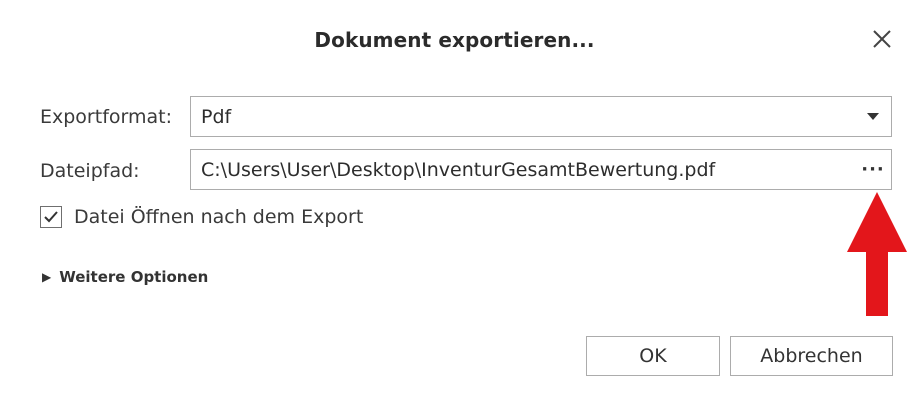  What do you see at coordinates (877, 254) in the screenshot?
I see `arrow-up-icon` at bounding box center [877, 254].